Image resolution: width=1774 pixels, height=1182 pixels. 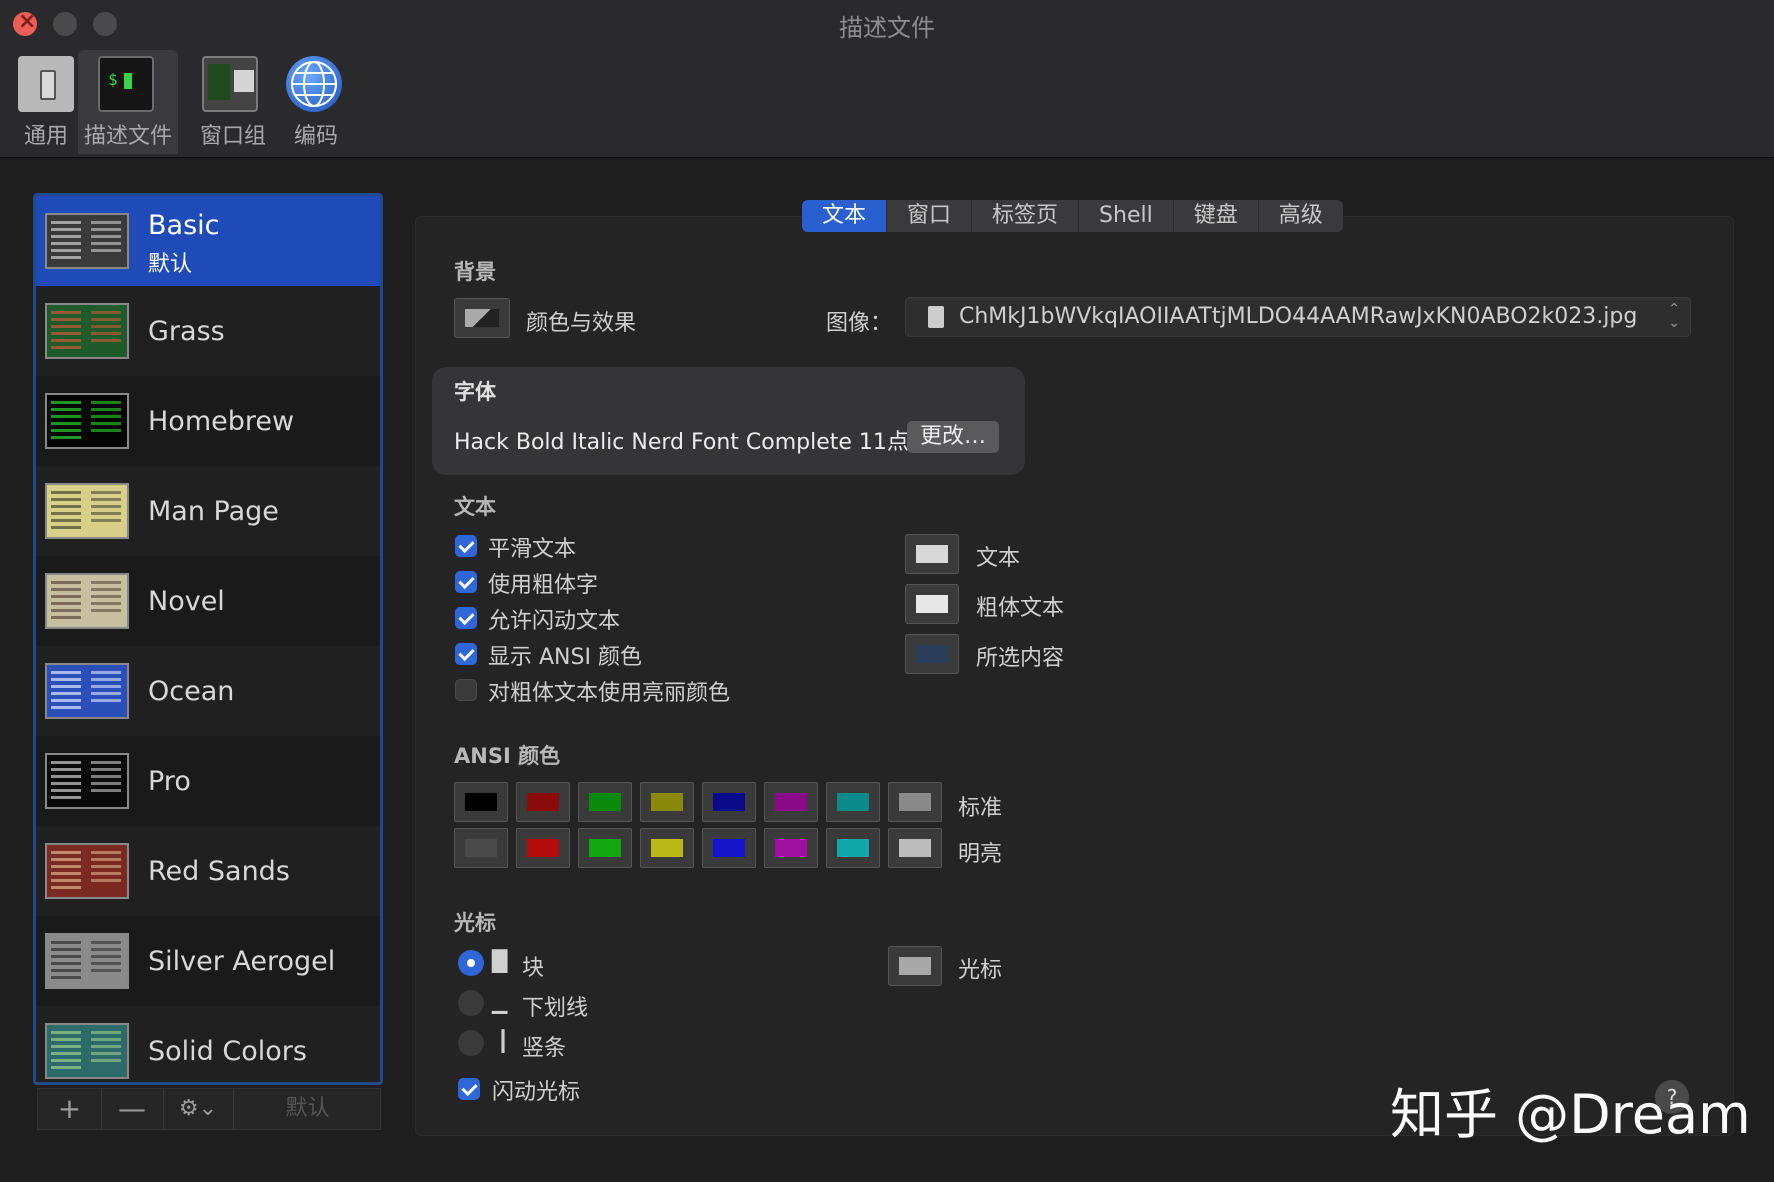 I want to click on tab-keyboard: 键盘, so click(x=1216, y=216).